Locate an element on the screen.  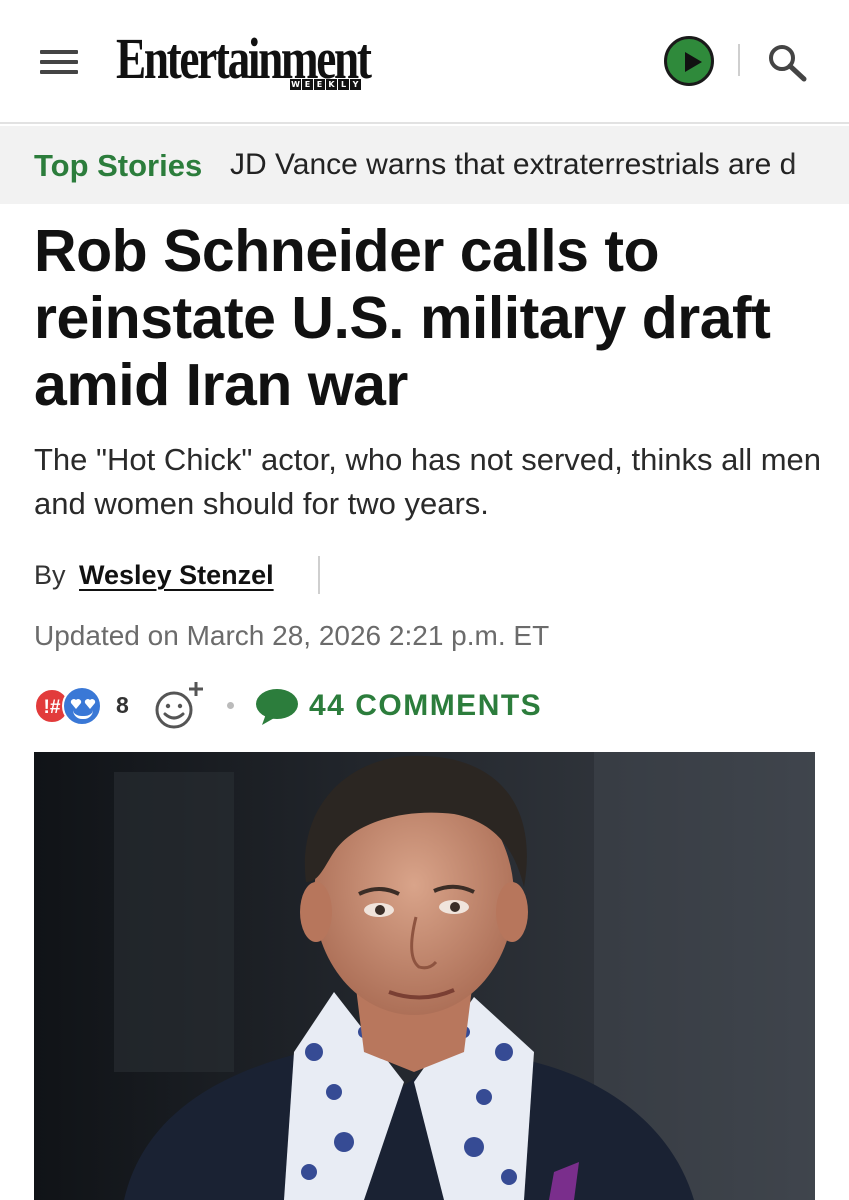
add-reaction-smiley-icon is located at coordinates (182, 706).